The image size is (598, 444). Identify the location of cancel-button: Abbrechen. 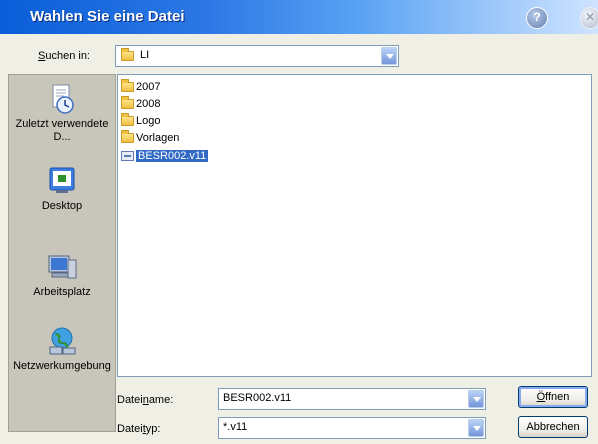
(553, 427).